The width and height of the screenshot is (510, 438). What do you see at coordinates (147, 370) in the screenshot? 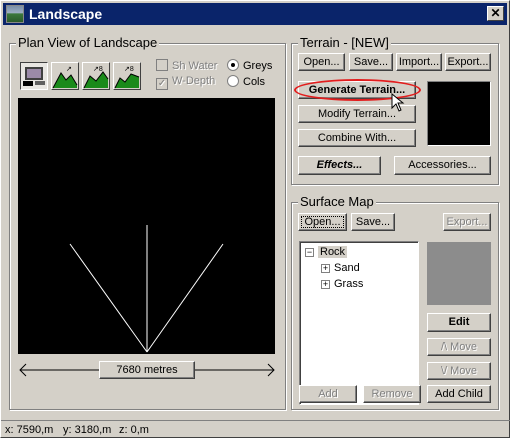
I see `scale-label: 7680 metres` at bounding box center [147, 370].